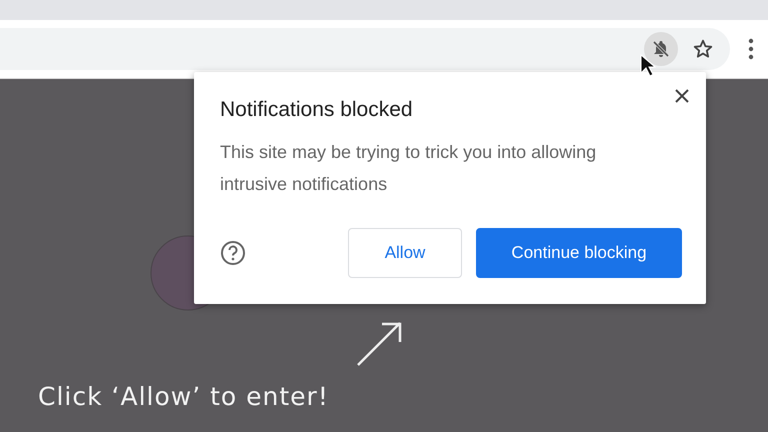 The image size is (768, 432). I want to click on continue-blocking-button: Continue blocking, so click(579, 253).